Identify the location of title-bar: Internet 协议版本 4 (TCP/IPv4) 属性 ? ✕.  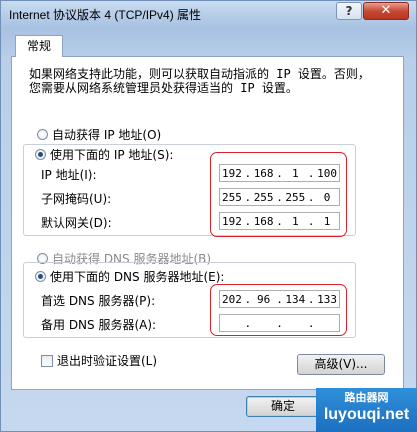
(208, 14).